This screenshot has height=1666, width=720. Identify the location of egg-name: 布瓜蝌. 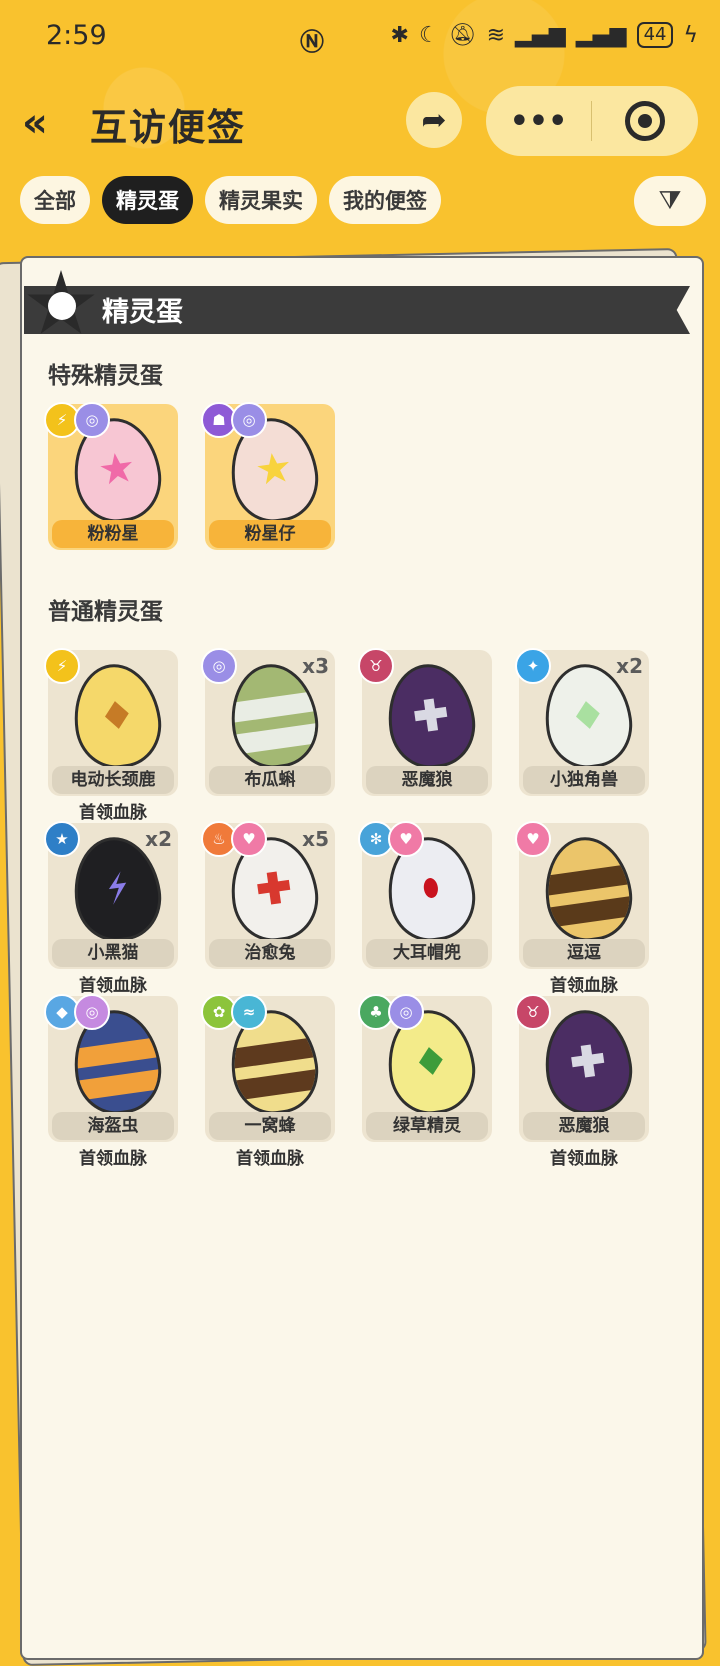
(270, 780).